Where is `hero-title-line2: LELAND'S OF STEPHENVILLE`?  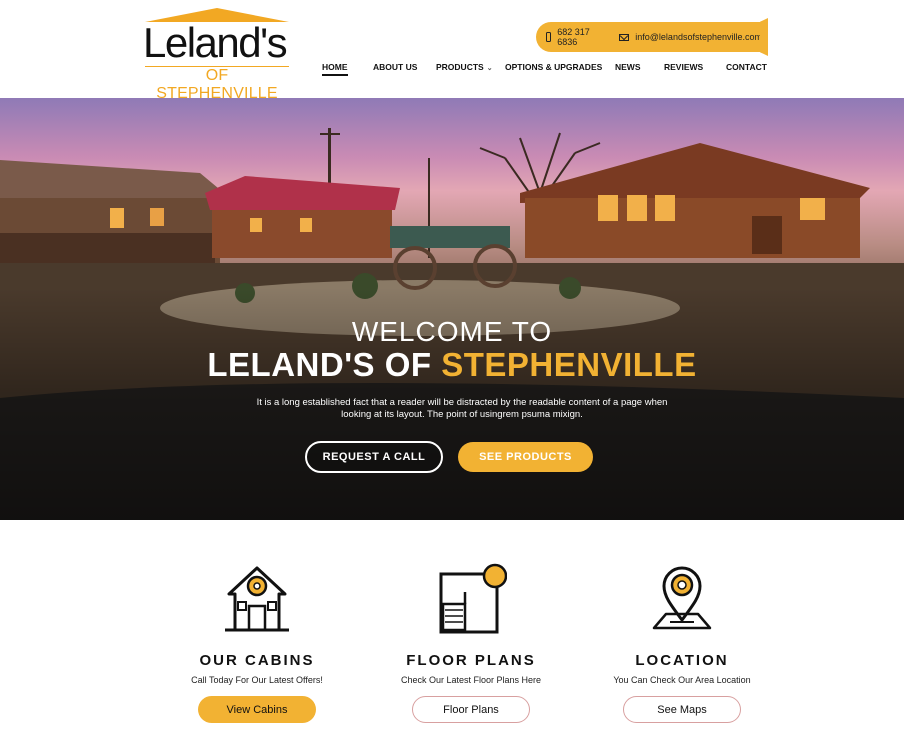 hero-title-line2: LELAND'S OF STEPHENVILLE is located at coordinates (452, 365).